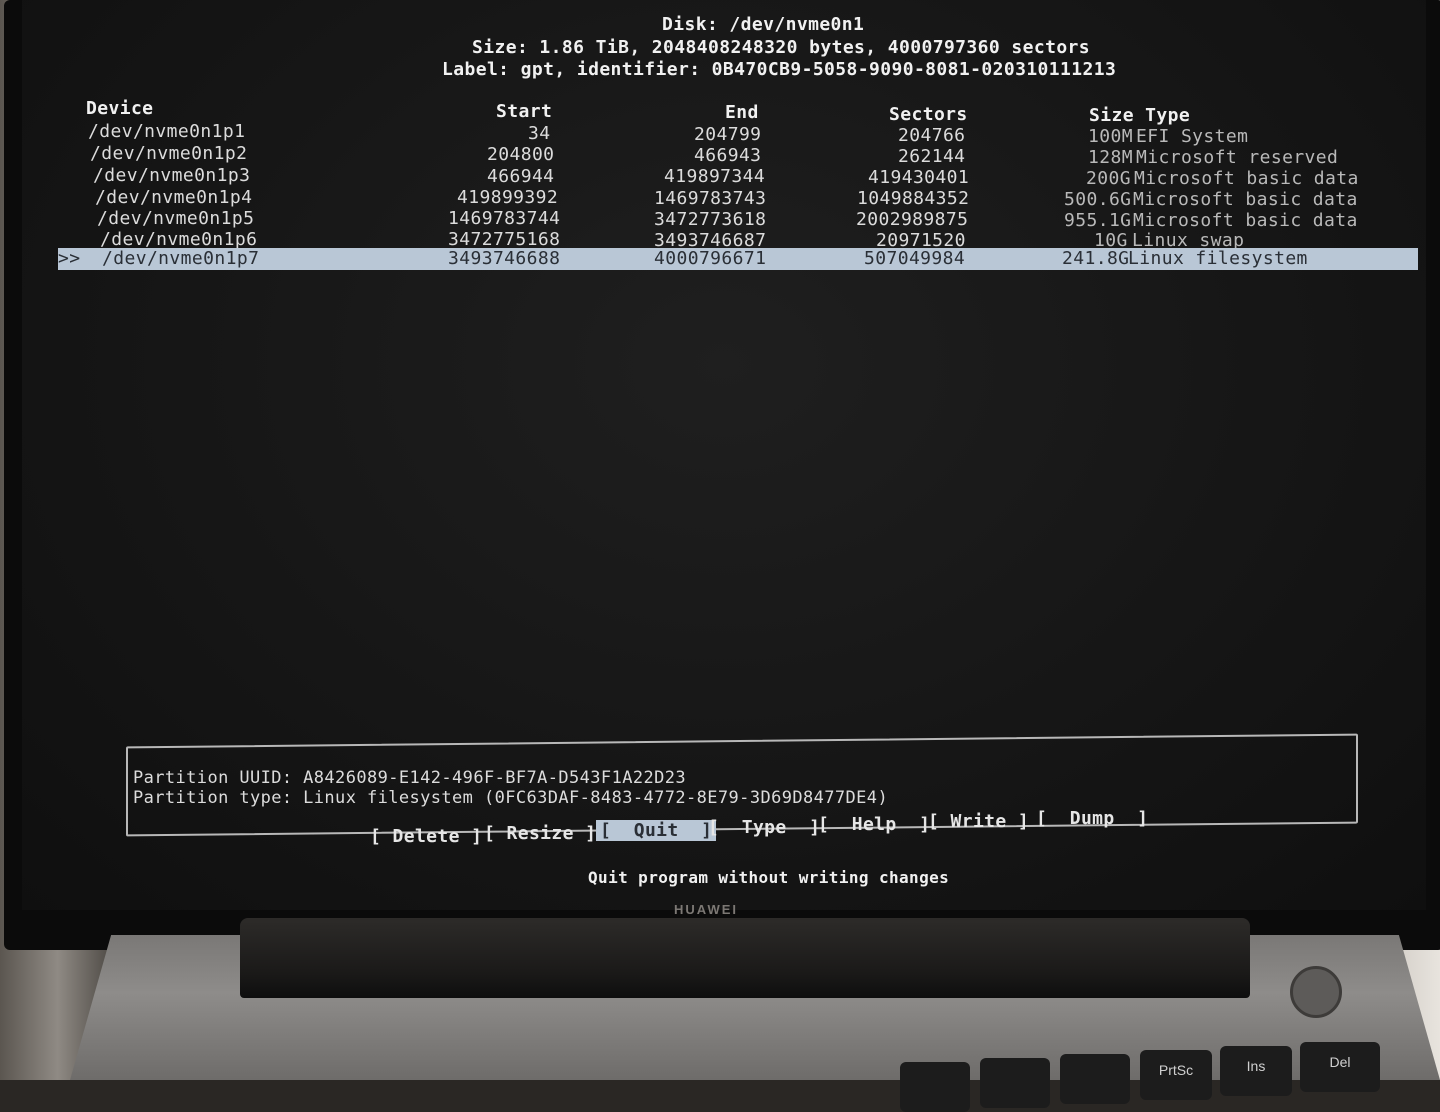  Describe the element at coordinates (745, 958) in the screenshot. I see `laptop-hinge` at that location.